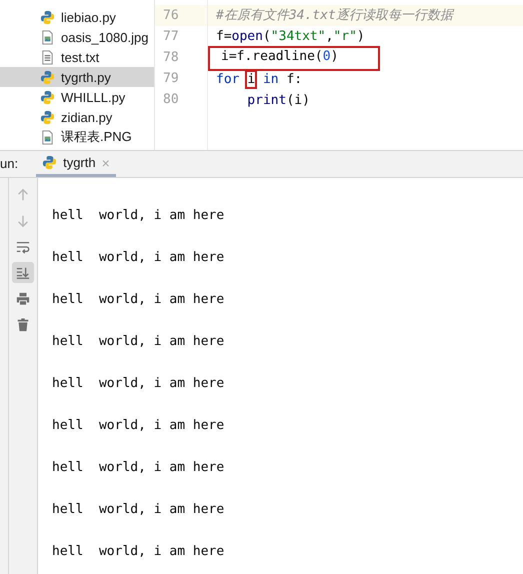 Image resolution: width=523 pixels, height=574 pixels. What do you see at coordinates (76, 164) in the screenshot?
I see `run-tab: tygrth ×` at bounding box center [76, 164].